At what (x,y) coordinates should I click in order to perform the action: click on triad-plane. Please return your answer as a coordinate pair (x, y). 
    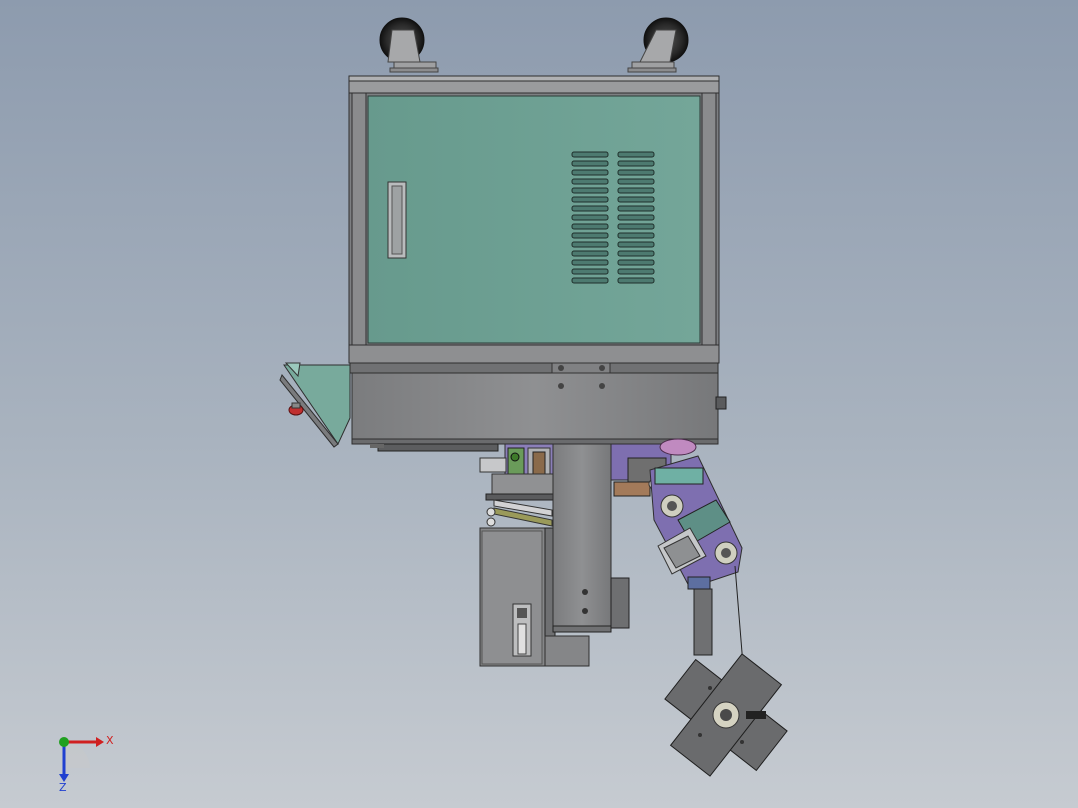
    Looking at the image, I should click on (77, 755).